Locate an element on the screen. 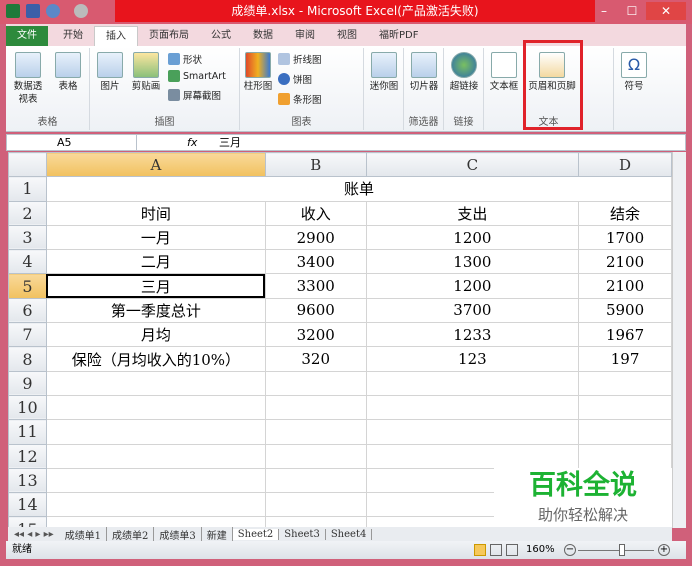 This screenshot has height=566, width=692. page-layout-view-icon is located at coordinates (496, 550).